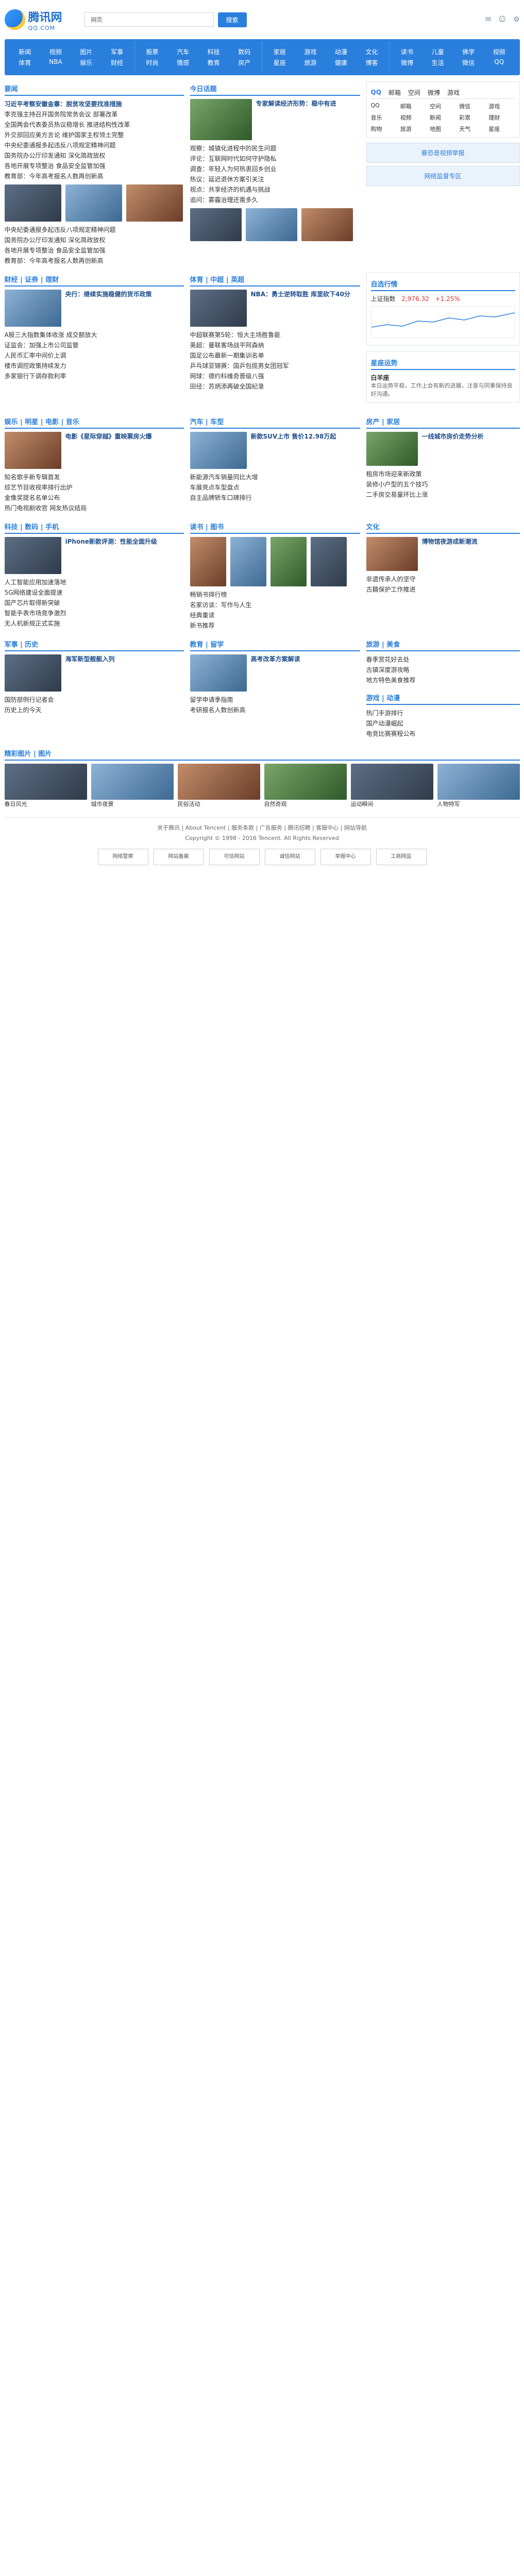 The height and width of the screenshot is (2576, 524). What do you see at coordinates (443, 117) in the screenshot?
I see `service-item: 新闻` at bounding box center [443, 117].